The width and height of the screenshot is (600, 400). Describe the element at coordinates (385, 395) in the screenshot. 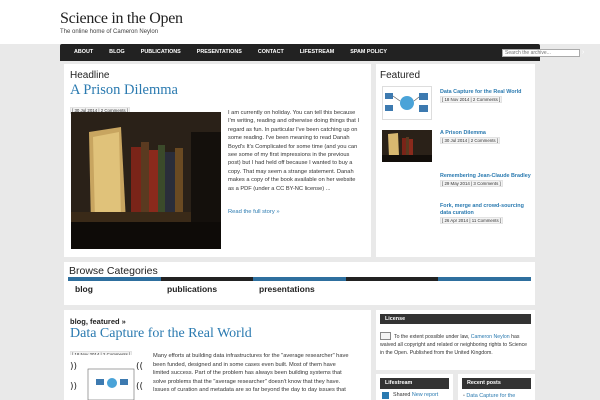

I see `delicious-icon` at that location.